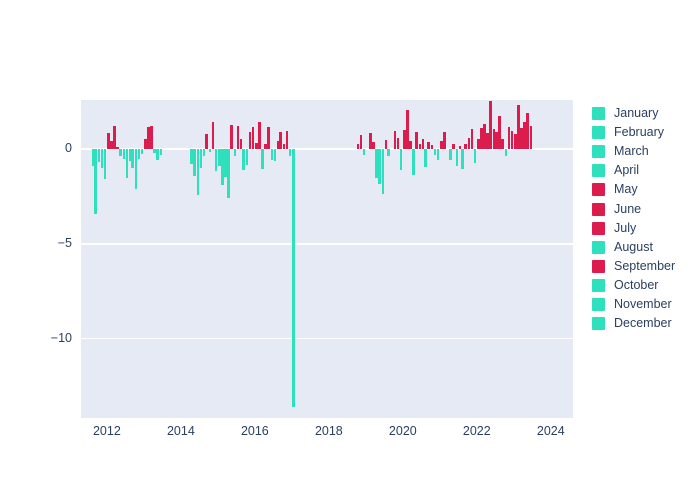 The image size is (700, 500). What do you see at coordinates (328, 431) in the screenshot?
I see `x-tick-label: 2018` at bounding box center [328, 431].